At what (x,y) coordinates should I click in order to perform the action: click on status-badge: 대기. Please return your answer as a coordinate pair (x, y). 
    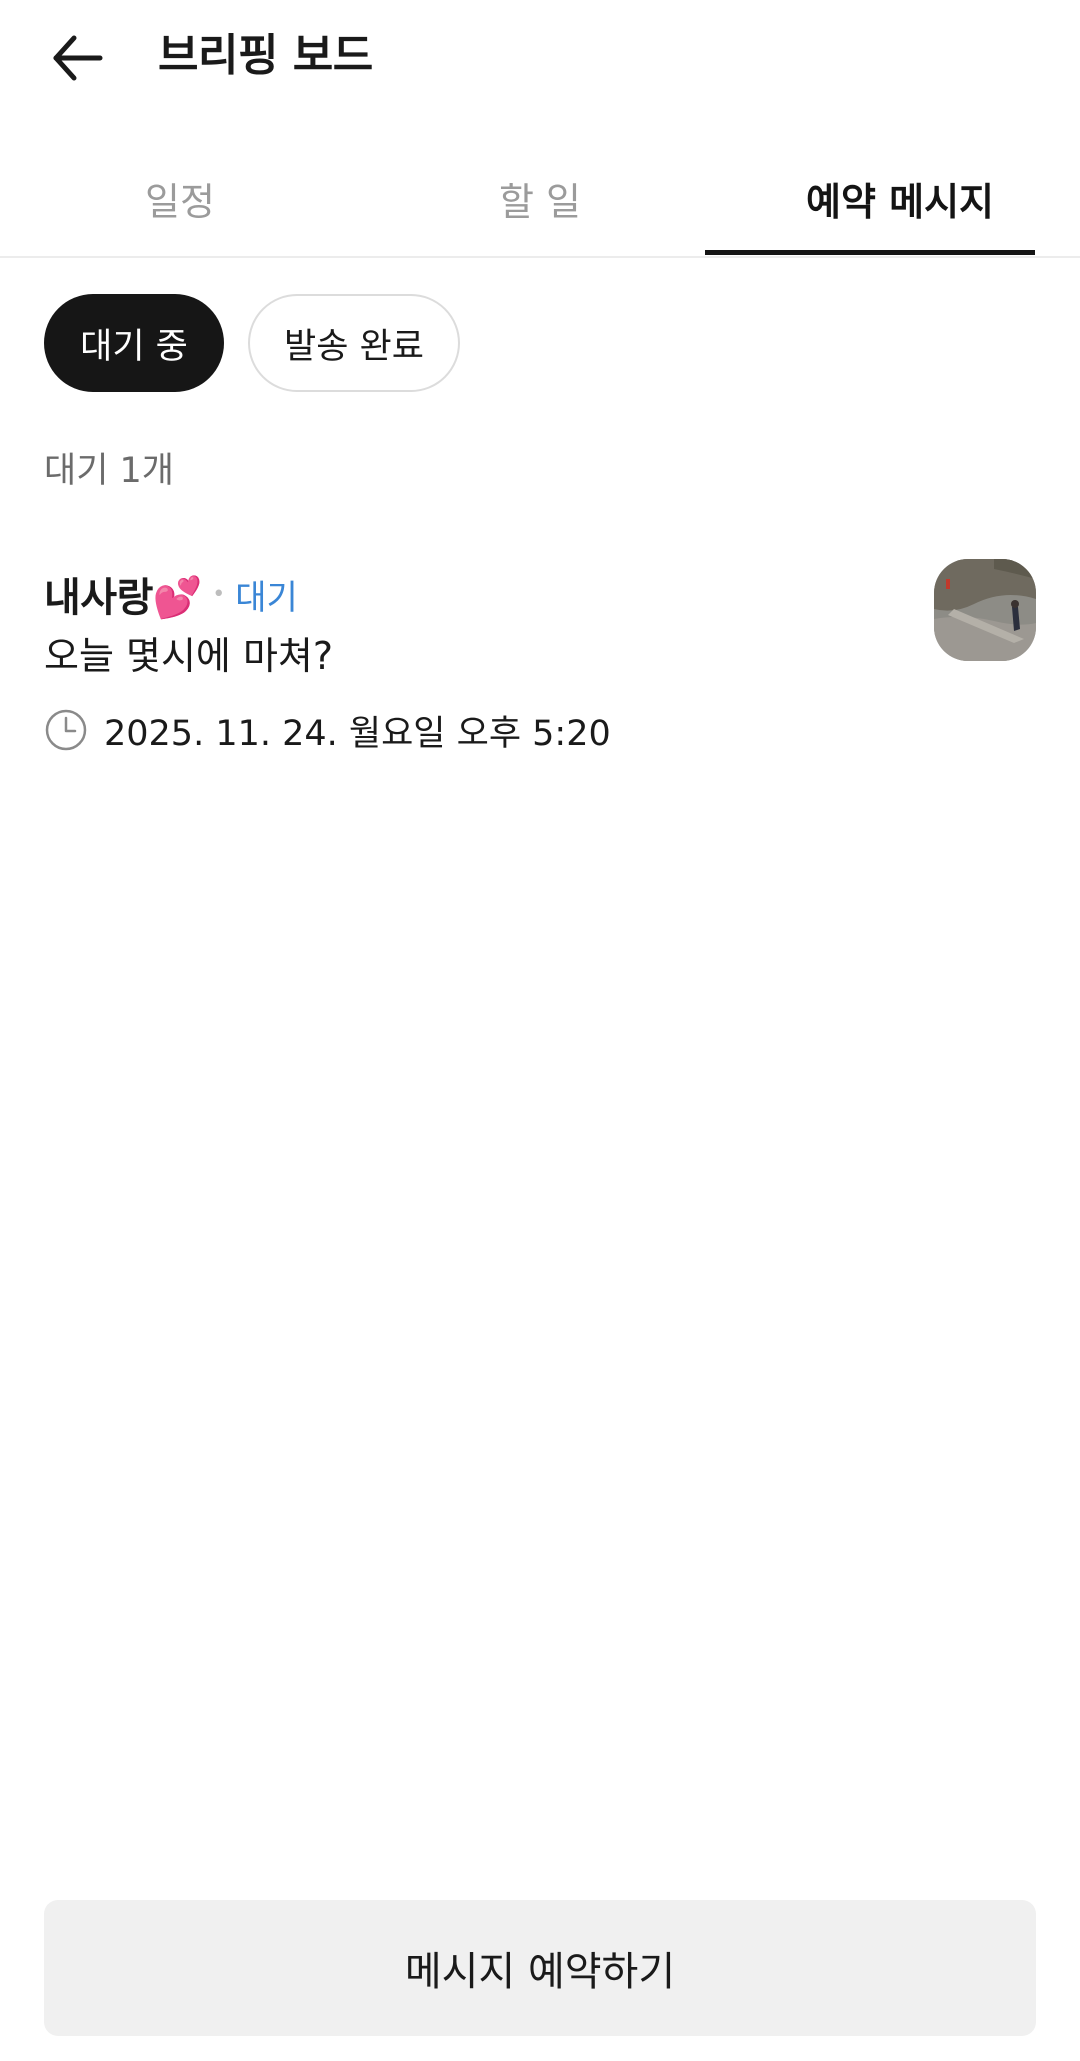
    Looking at the image, I should click on (266, 597).